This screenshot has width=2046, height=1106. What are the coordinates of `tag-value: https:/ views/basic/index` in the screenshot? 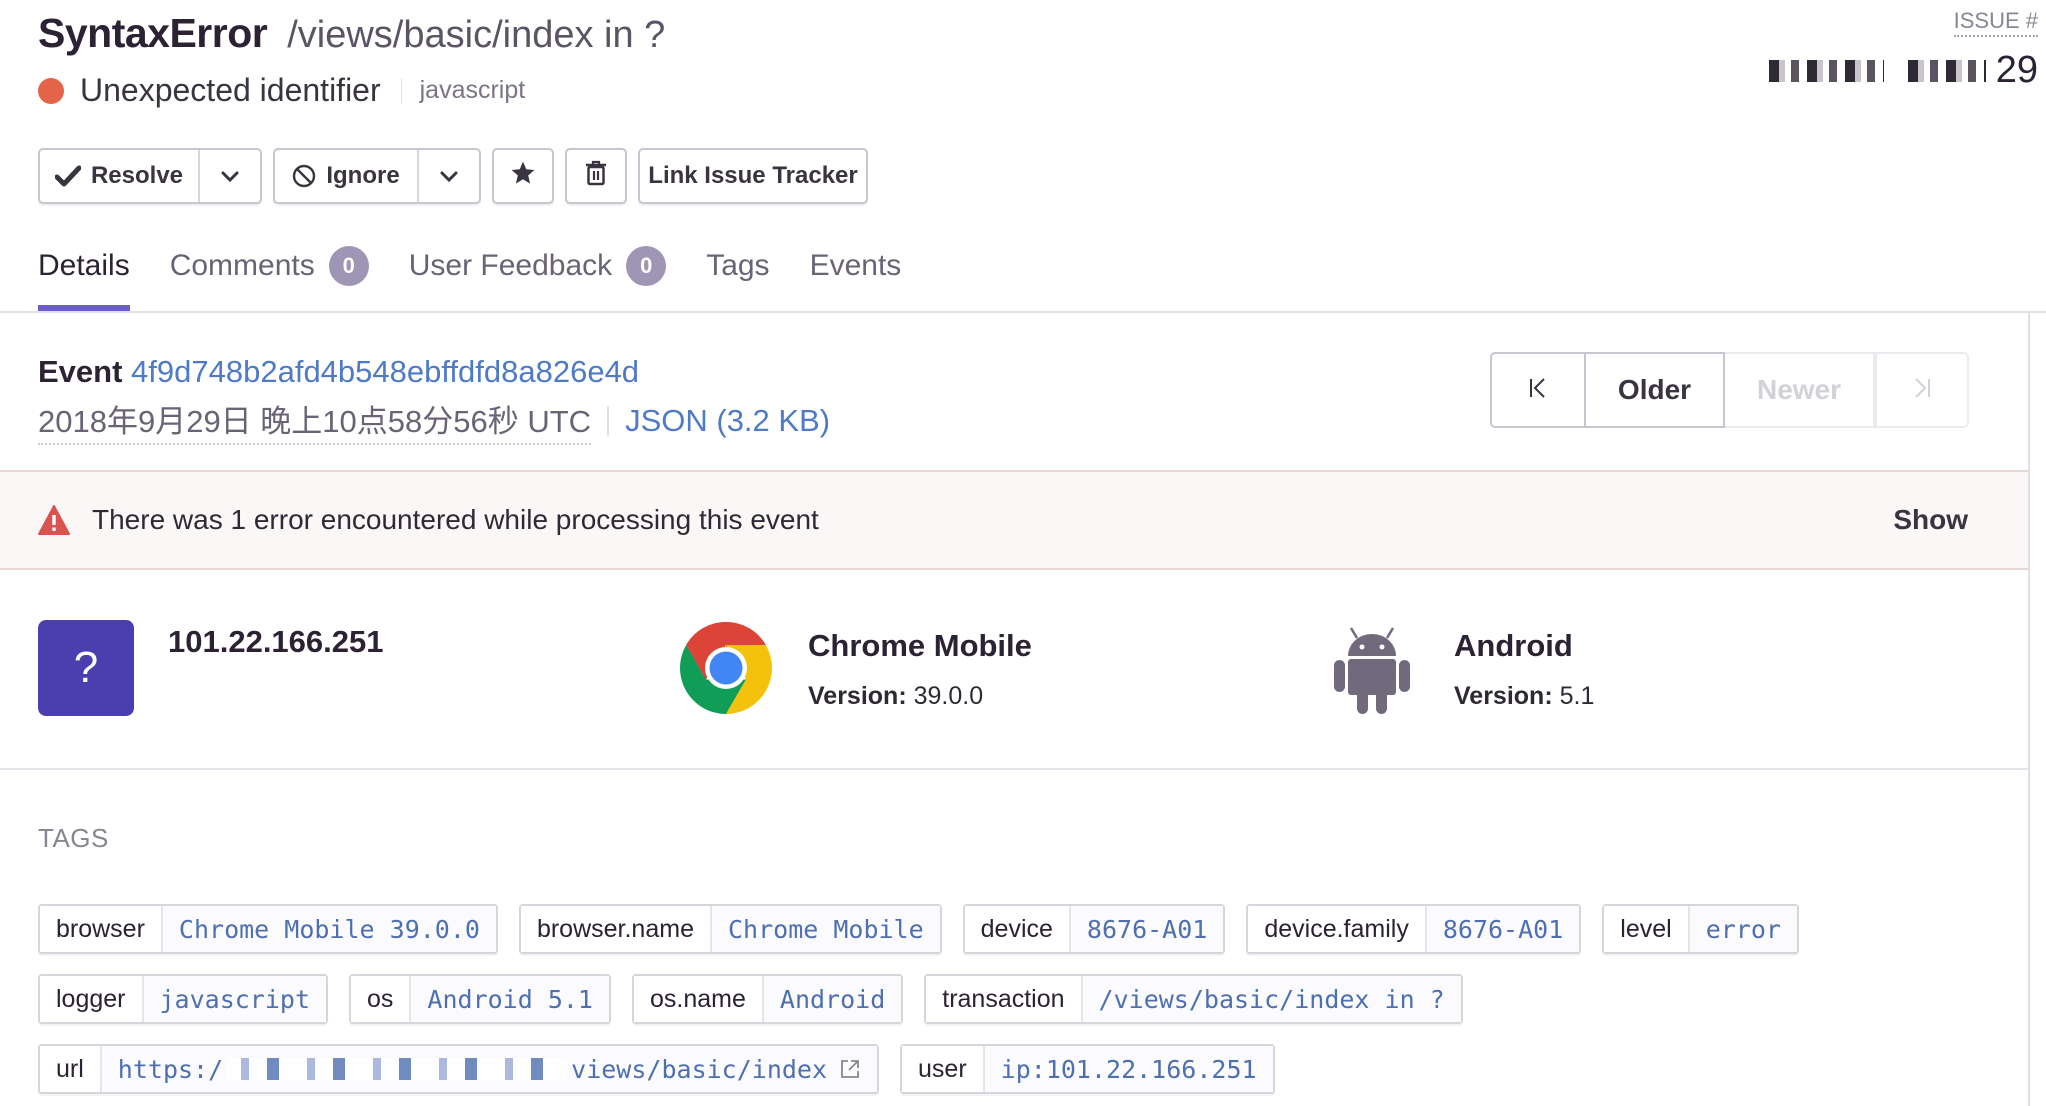 It's located at (489, 1069).